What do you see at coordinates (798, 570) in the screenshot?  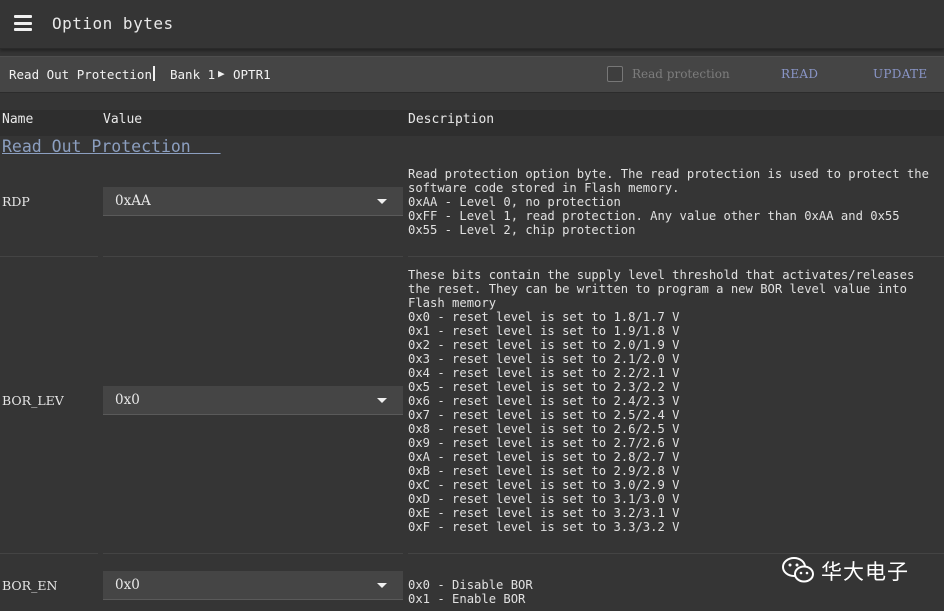 I see `wechat-icon` at bounding box center [798, 570].